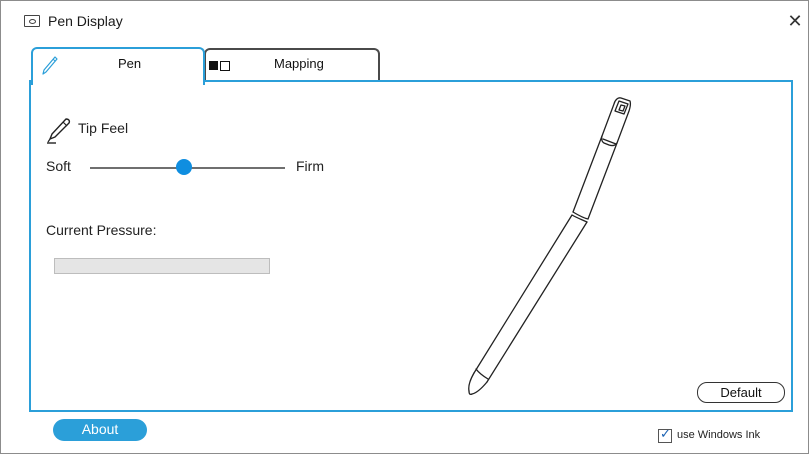 The height and width of the screenshot is (454, 809). I want to click on tab-mapping: Mapping, so click(292, 64).